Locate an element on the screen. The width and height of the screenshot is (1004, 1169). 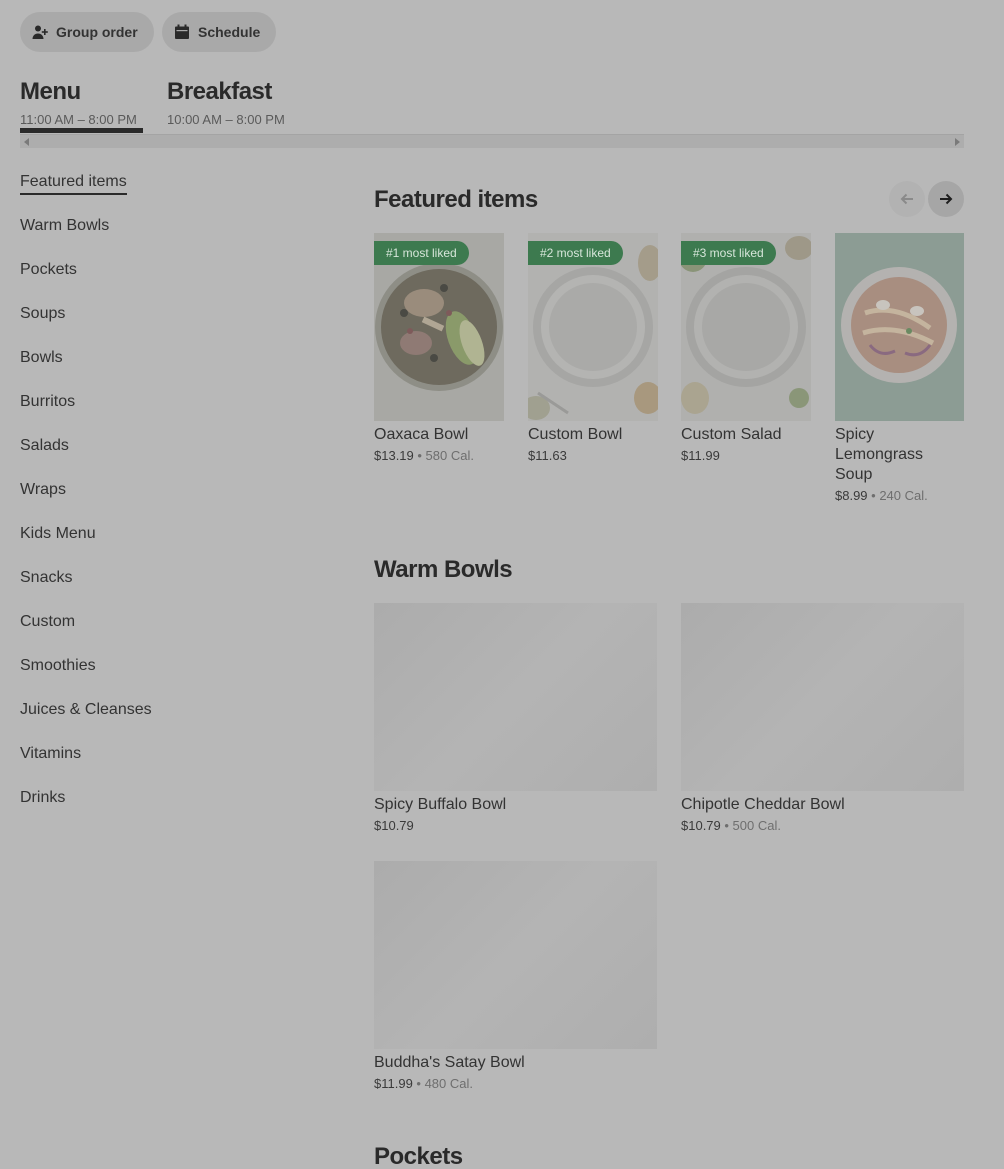
most-liked-badge: #3 most liked is located at coordinates (728, 253).